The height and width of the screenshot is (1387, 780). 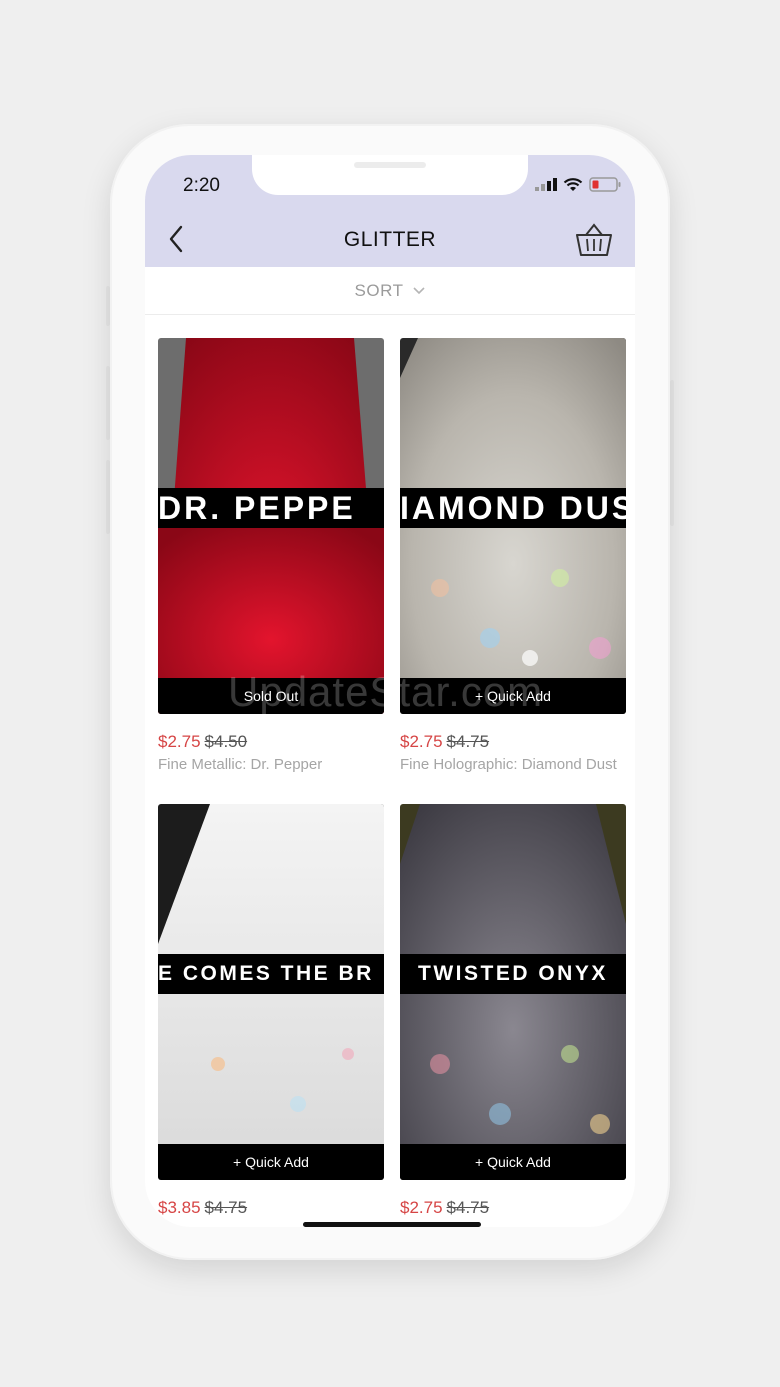 What do you see at coordinates (179, 1207) in the screenshot?
I see `sale-price: $3.85` at bounding box center [179, 1207].